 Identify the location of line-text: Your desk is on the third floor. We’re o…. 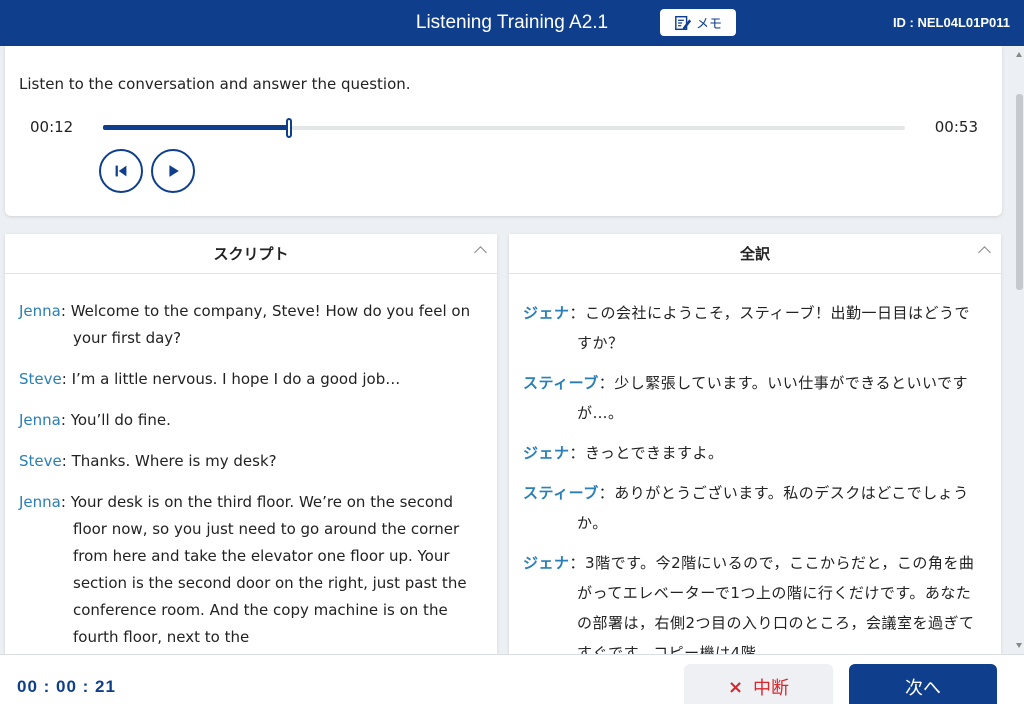
(268, 569).